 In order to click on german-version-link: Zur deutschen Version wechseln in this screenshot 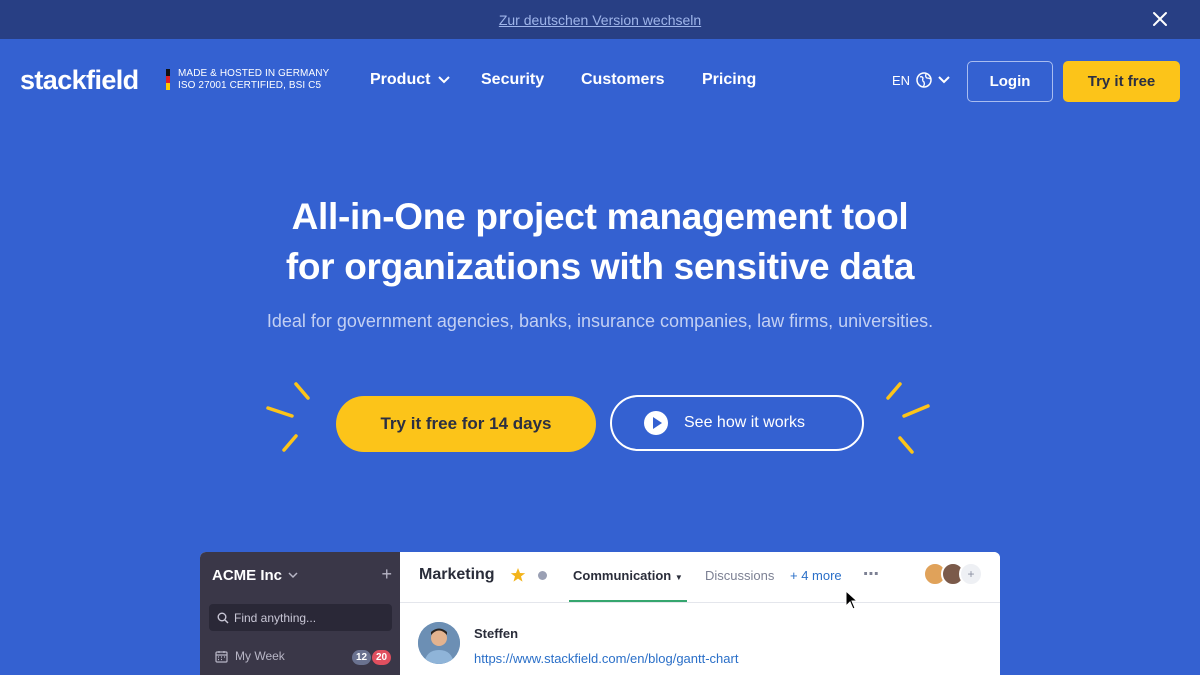, I will do `click(600, 20)`.